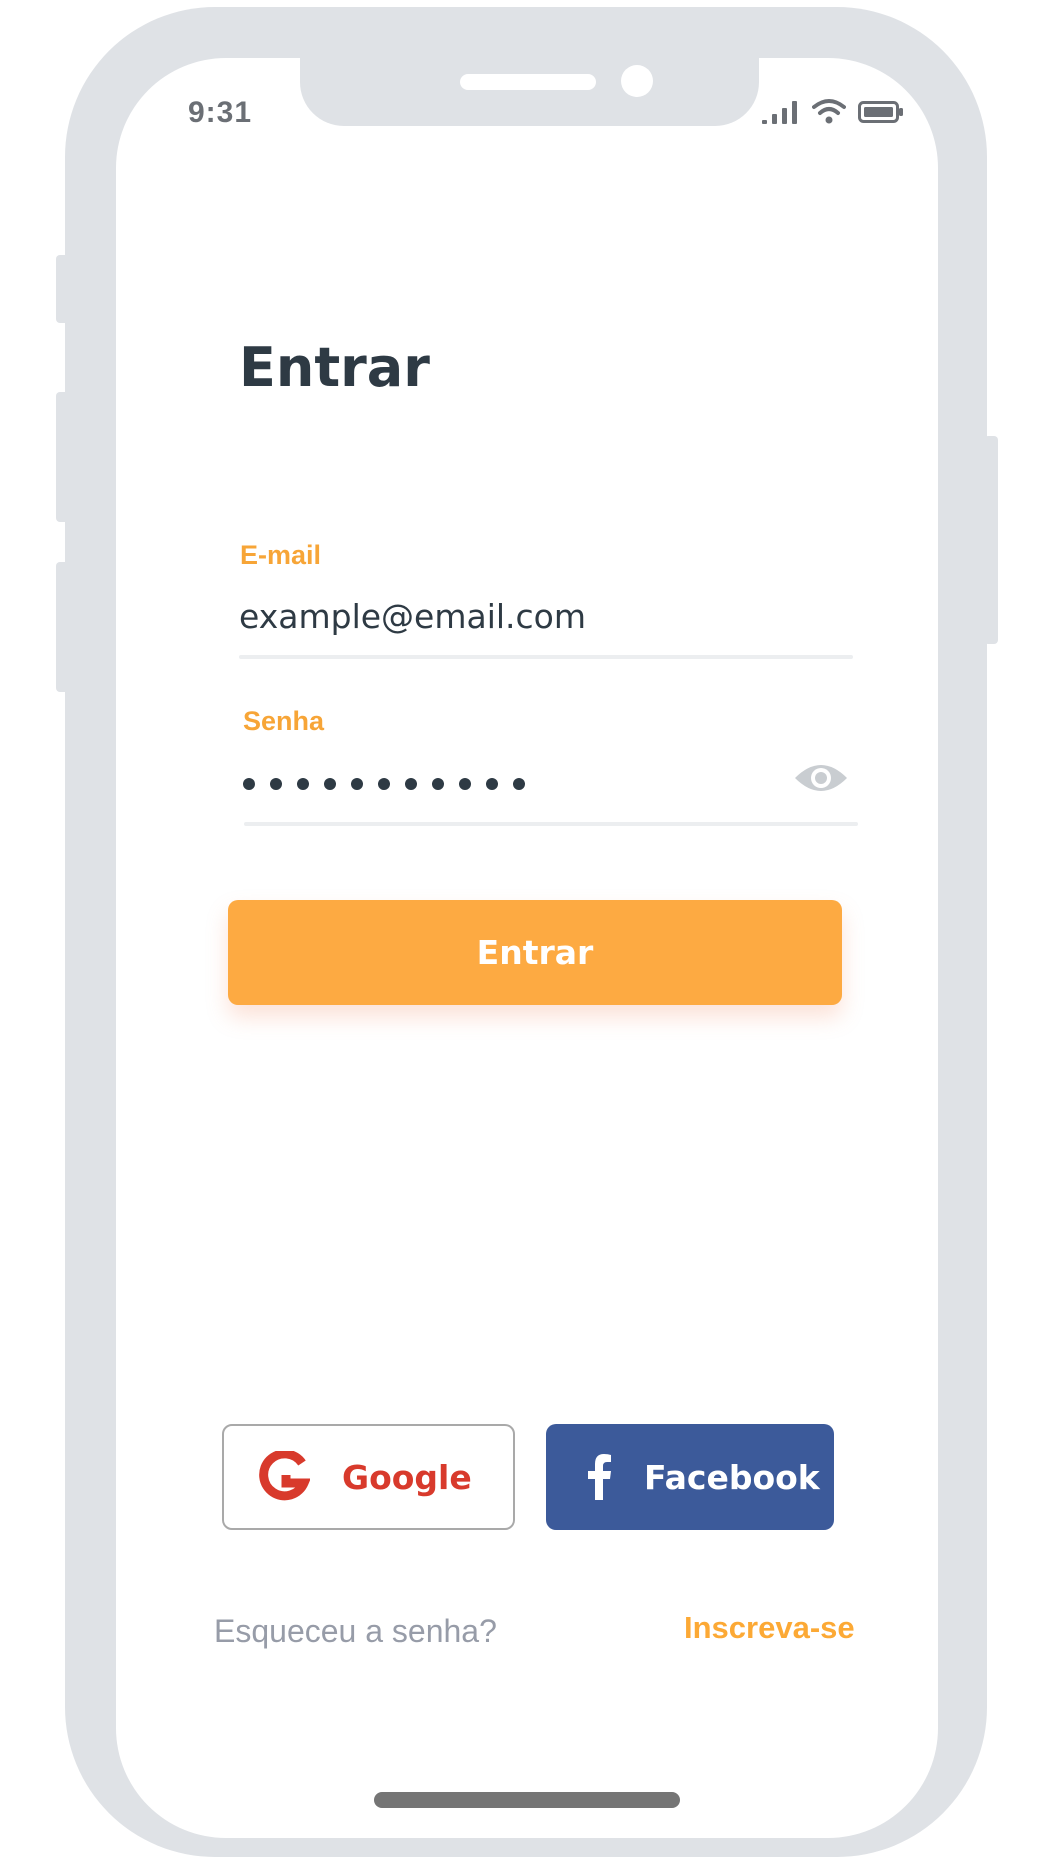 This screenshot has height=1865, width=1062. Describe the element at coordinates (535, 952) in the screenshot. I see `login-button: Entrar` at that location.